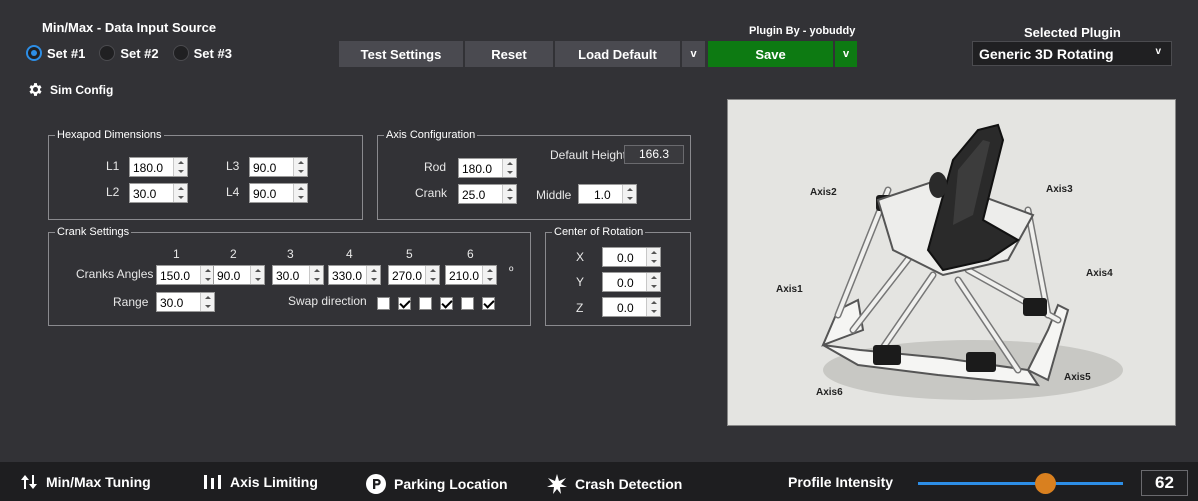  I want to click on crank-label: Crank, so click(431, 193).